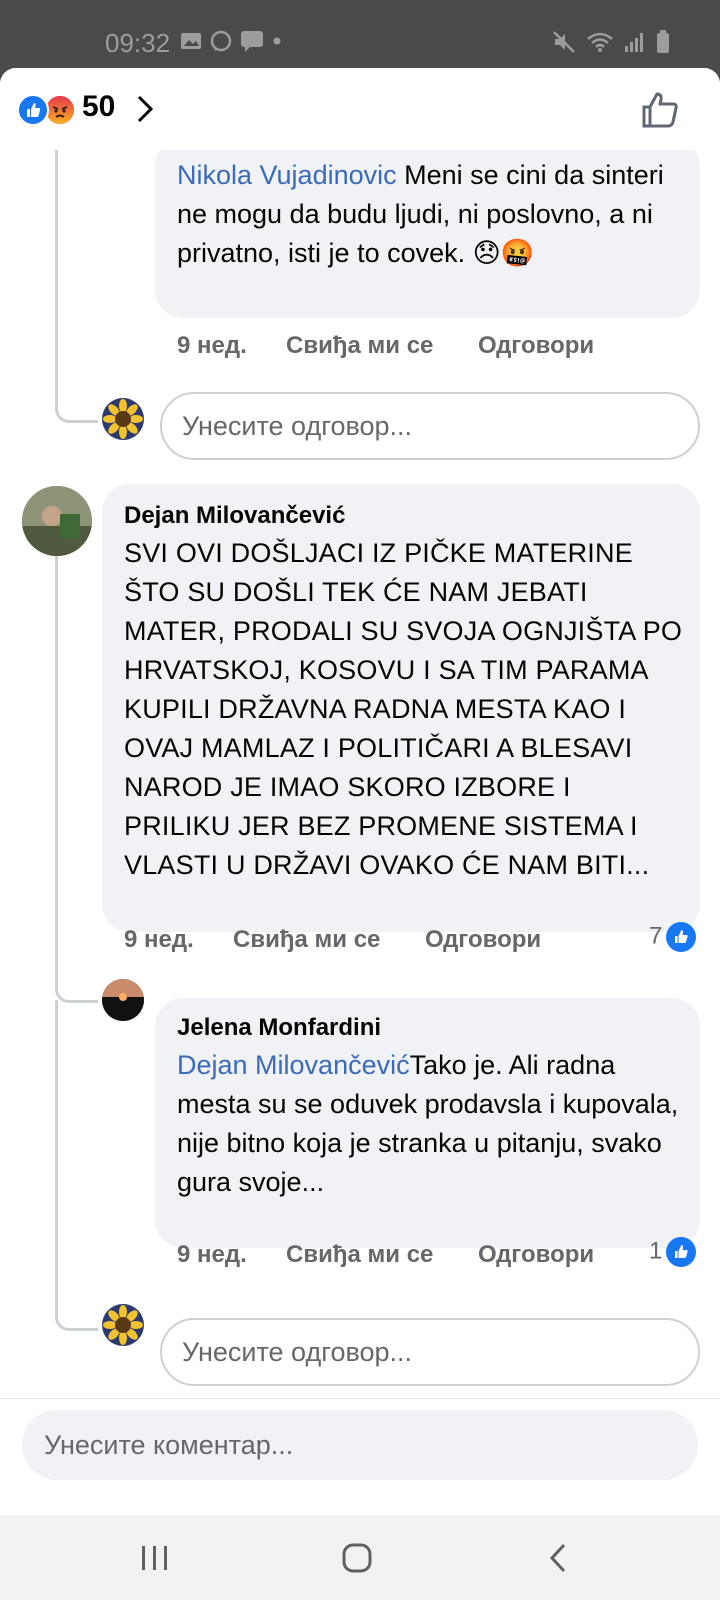 The height and width of the screenshot is (1600, 720). What do you see at coordinates (656, 936) in the screenshot?
I see `like-count-value: 7` at bounding box center [656, 936].